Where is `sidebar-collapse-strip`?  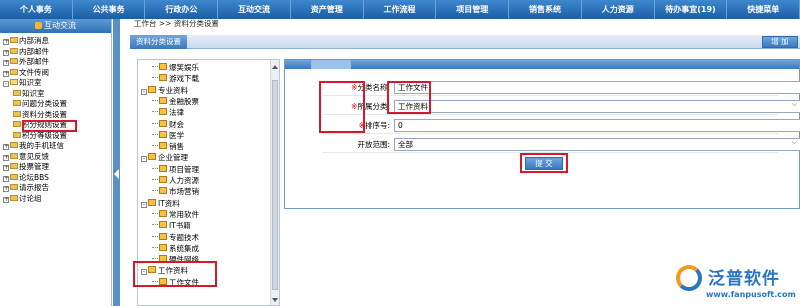
sidebar-collapse-strip is located at coordinates (116, 162).